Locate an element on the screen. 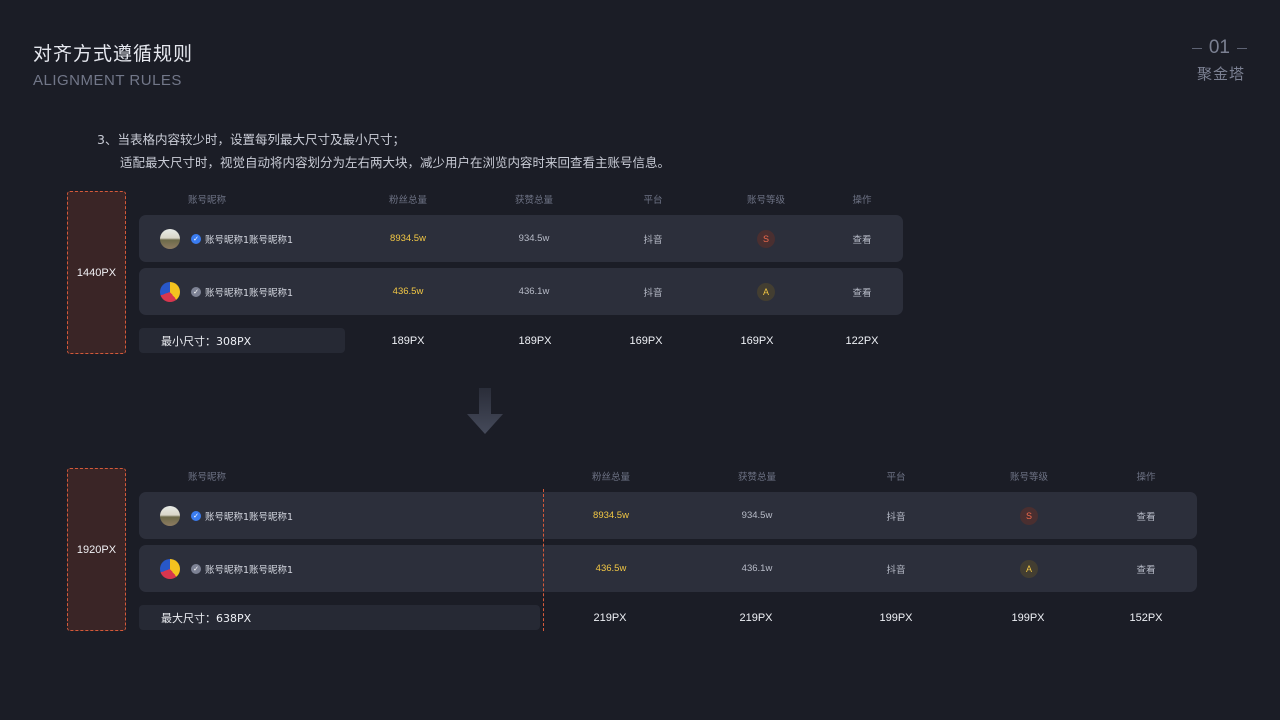  brand-name: 聚金塔 is located at coordinates (1220, 74).